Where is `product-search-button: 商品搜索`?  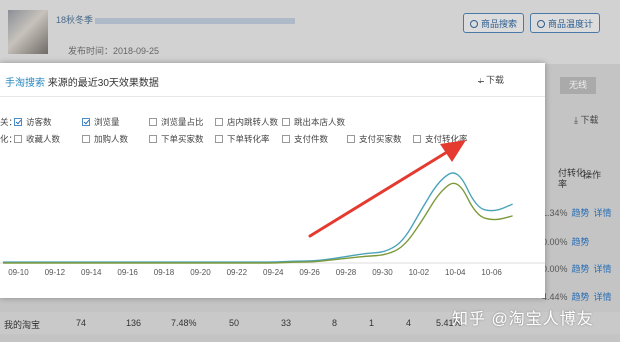 product-search-button: 商品搜索 is located at coordinates (494, 23).